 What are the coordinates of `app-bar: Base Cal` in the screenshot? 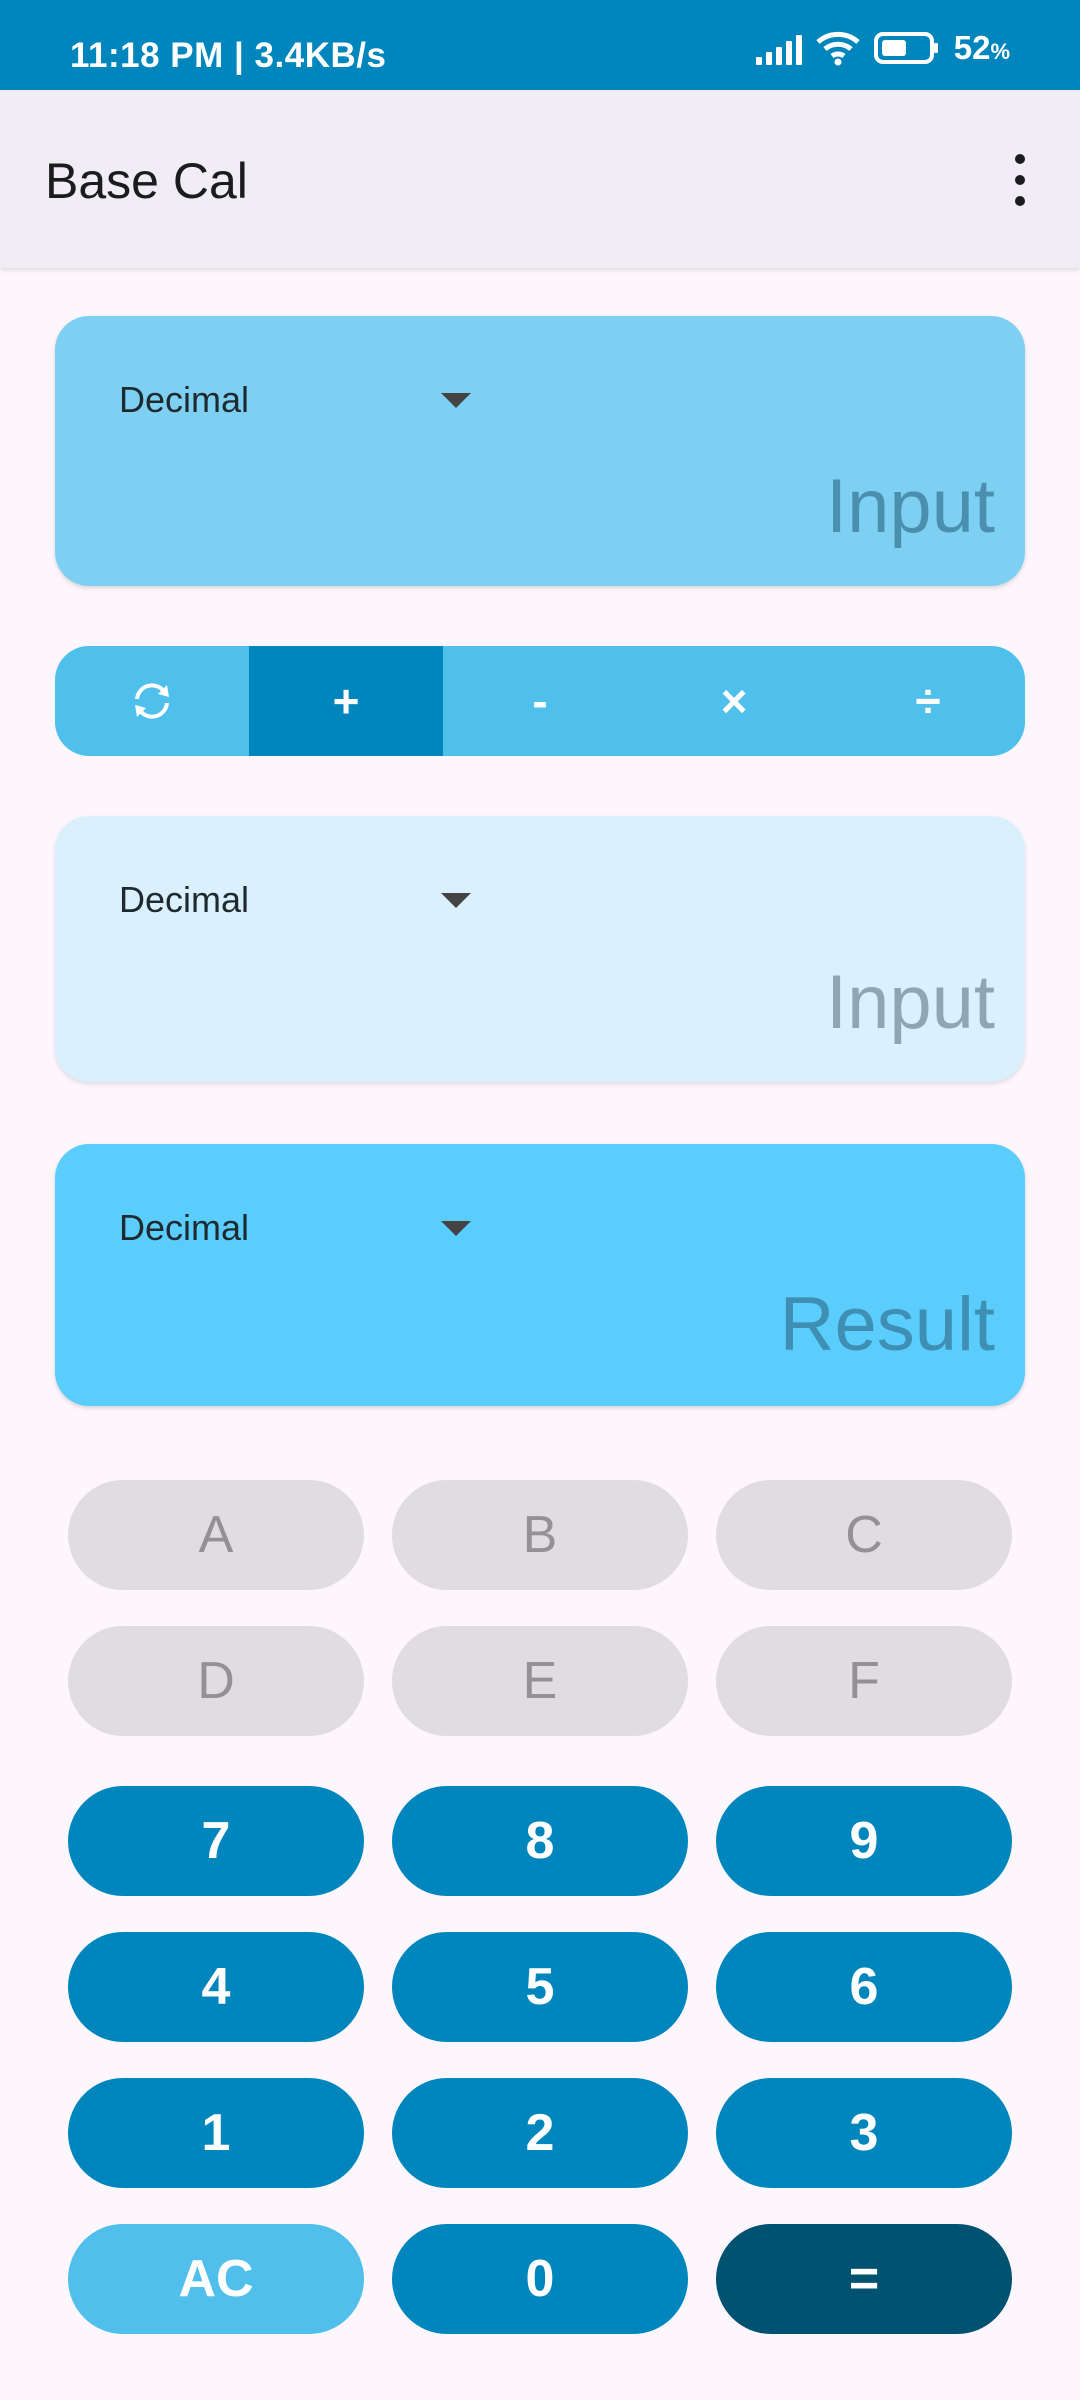 It's located at (540, 179).